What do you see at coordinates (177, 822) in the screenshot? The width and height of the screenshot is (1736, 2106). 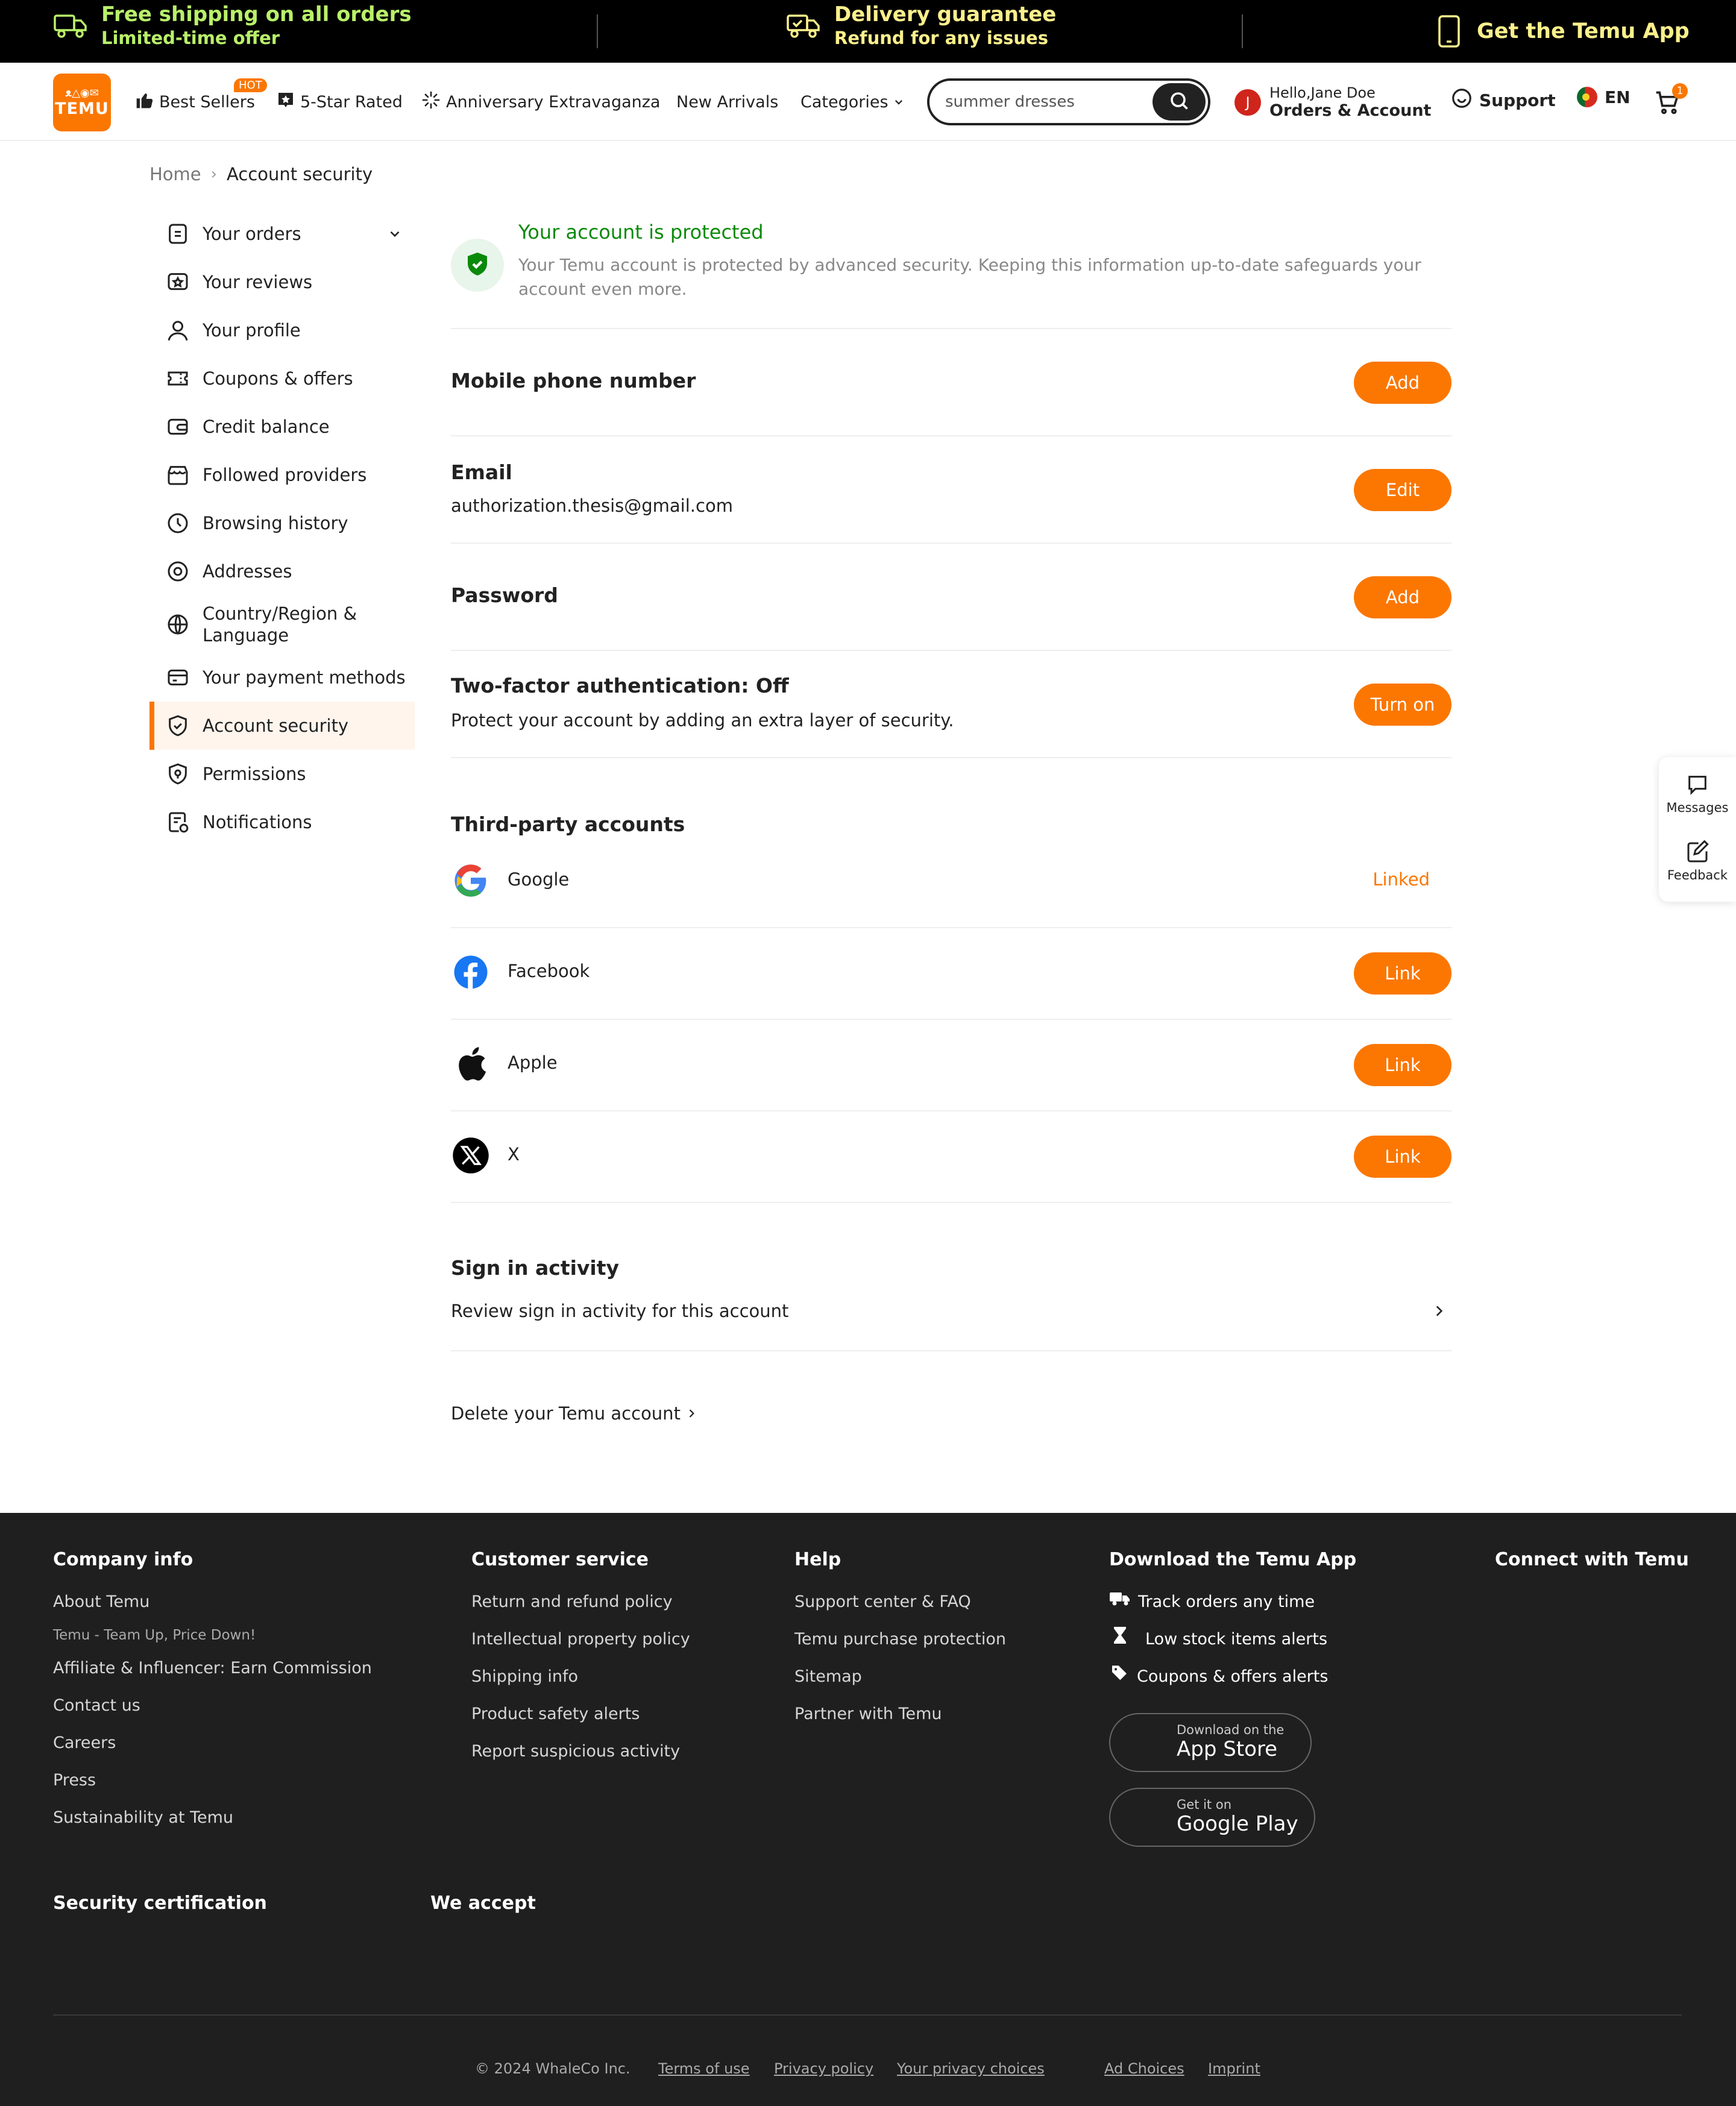 I see `notification-settings-icon` at bounding box center [177, 822].